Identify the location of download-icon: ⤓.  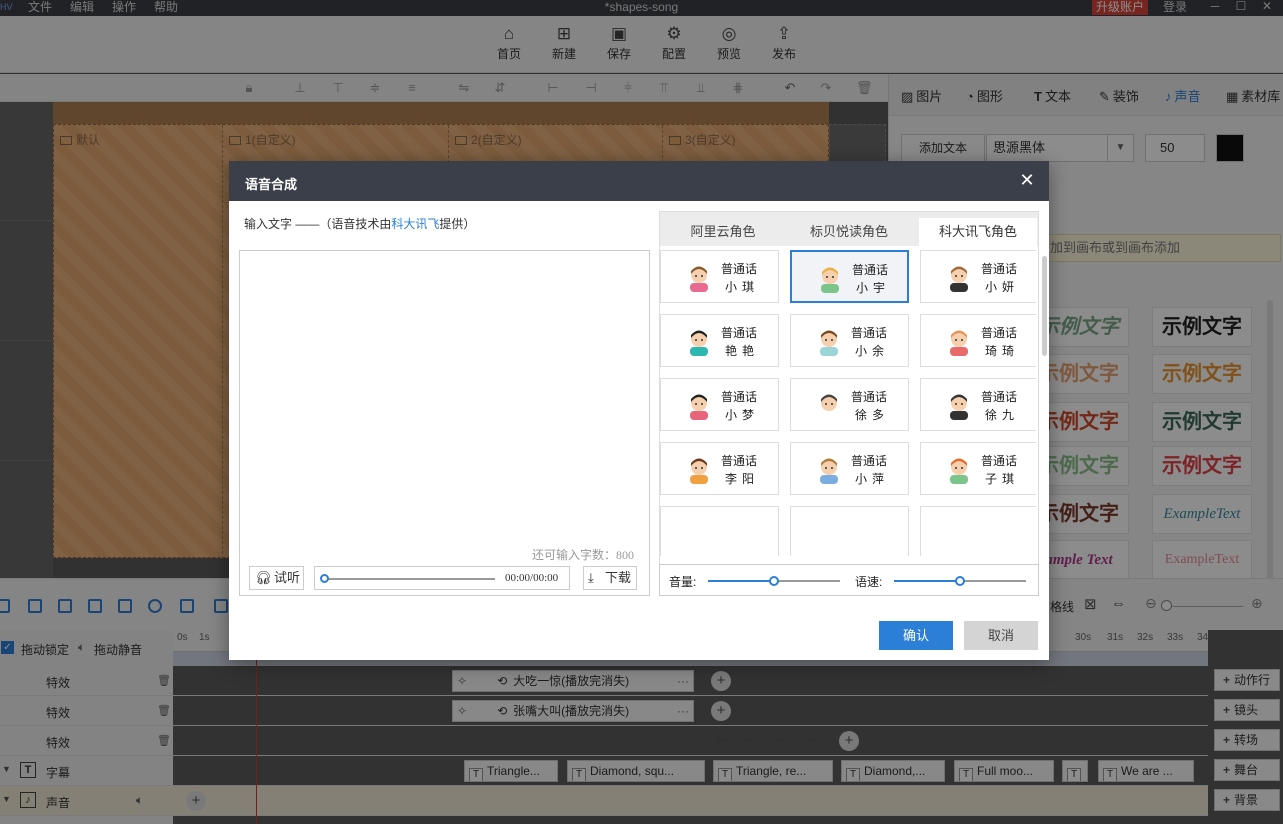
(591, 577).